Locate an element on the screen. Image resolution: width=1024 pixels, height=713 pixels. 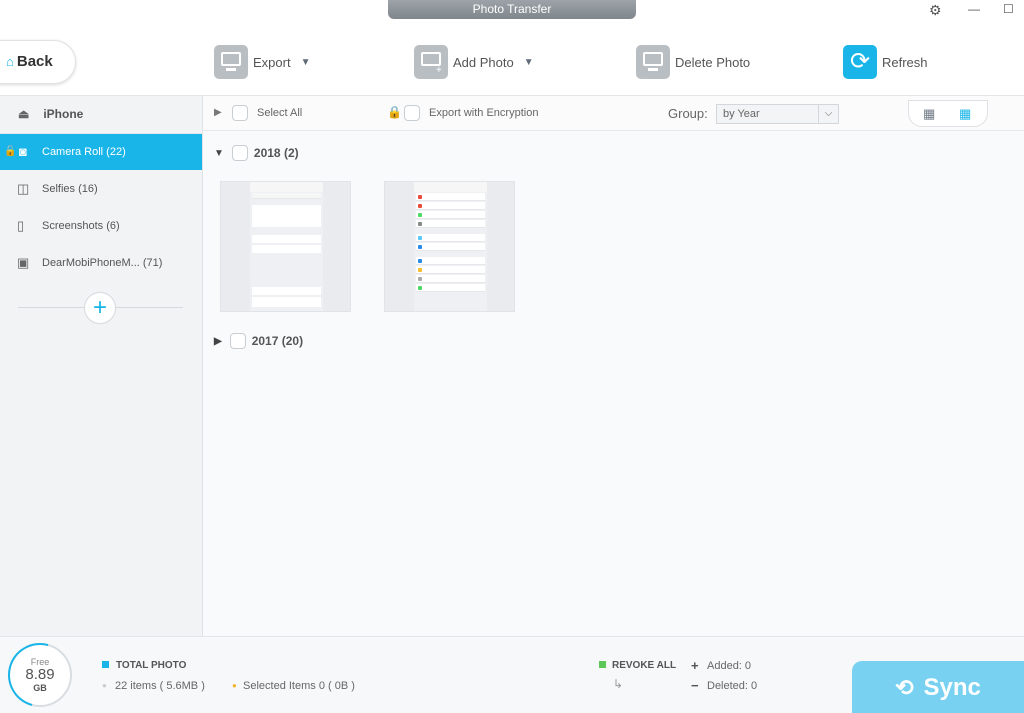
lock-icon: 🔒 is located at coordinates (394, 112).